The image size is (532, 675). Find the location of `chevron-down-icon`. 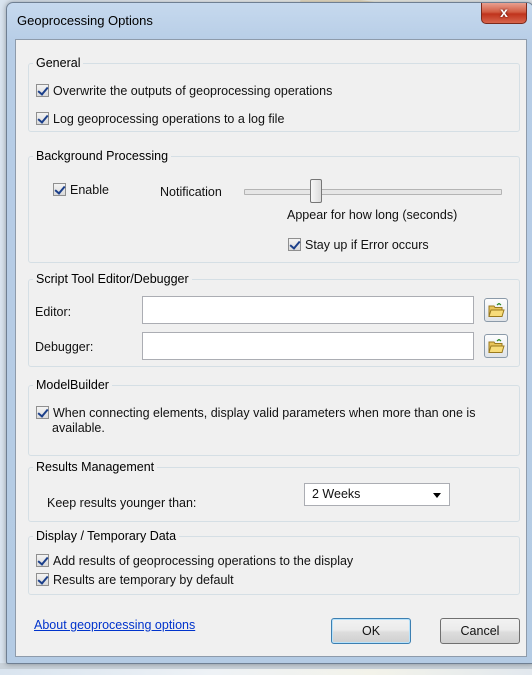

chevron-down-icon is located at coordinates (437, 495).